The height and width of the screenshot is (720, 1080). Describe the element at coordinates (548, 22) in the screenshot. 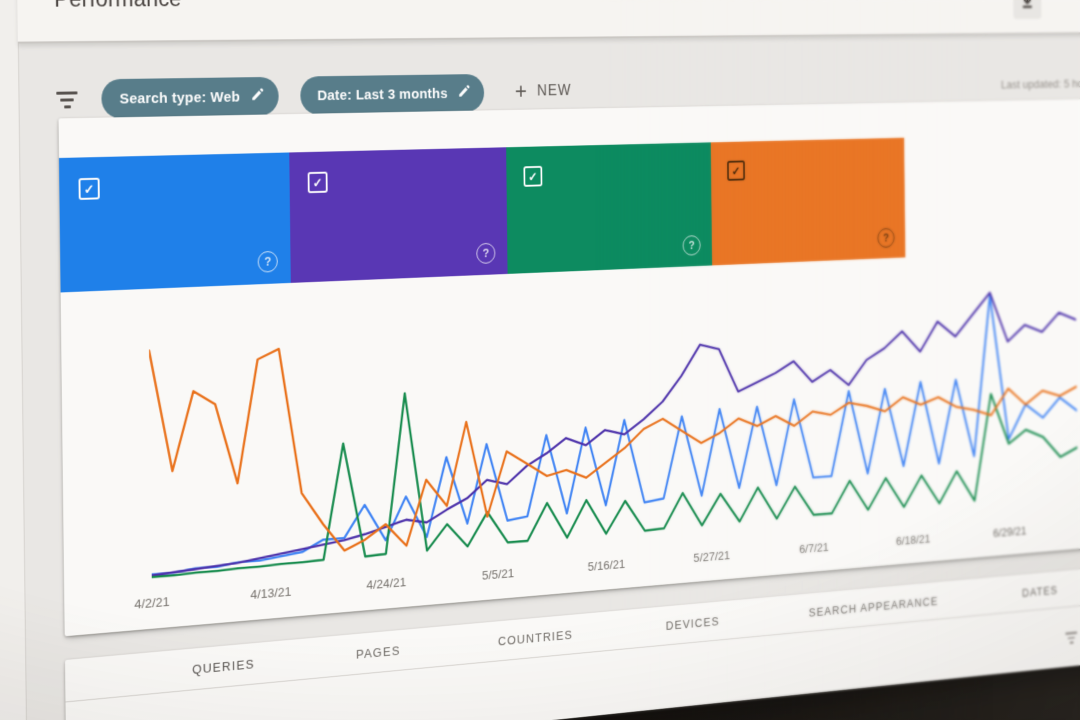

I see `page-header: Performance` at that location.